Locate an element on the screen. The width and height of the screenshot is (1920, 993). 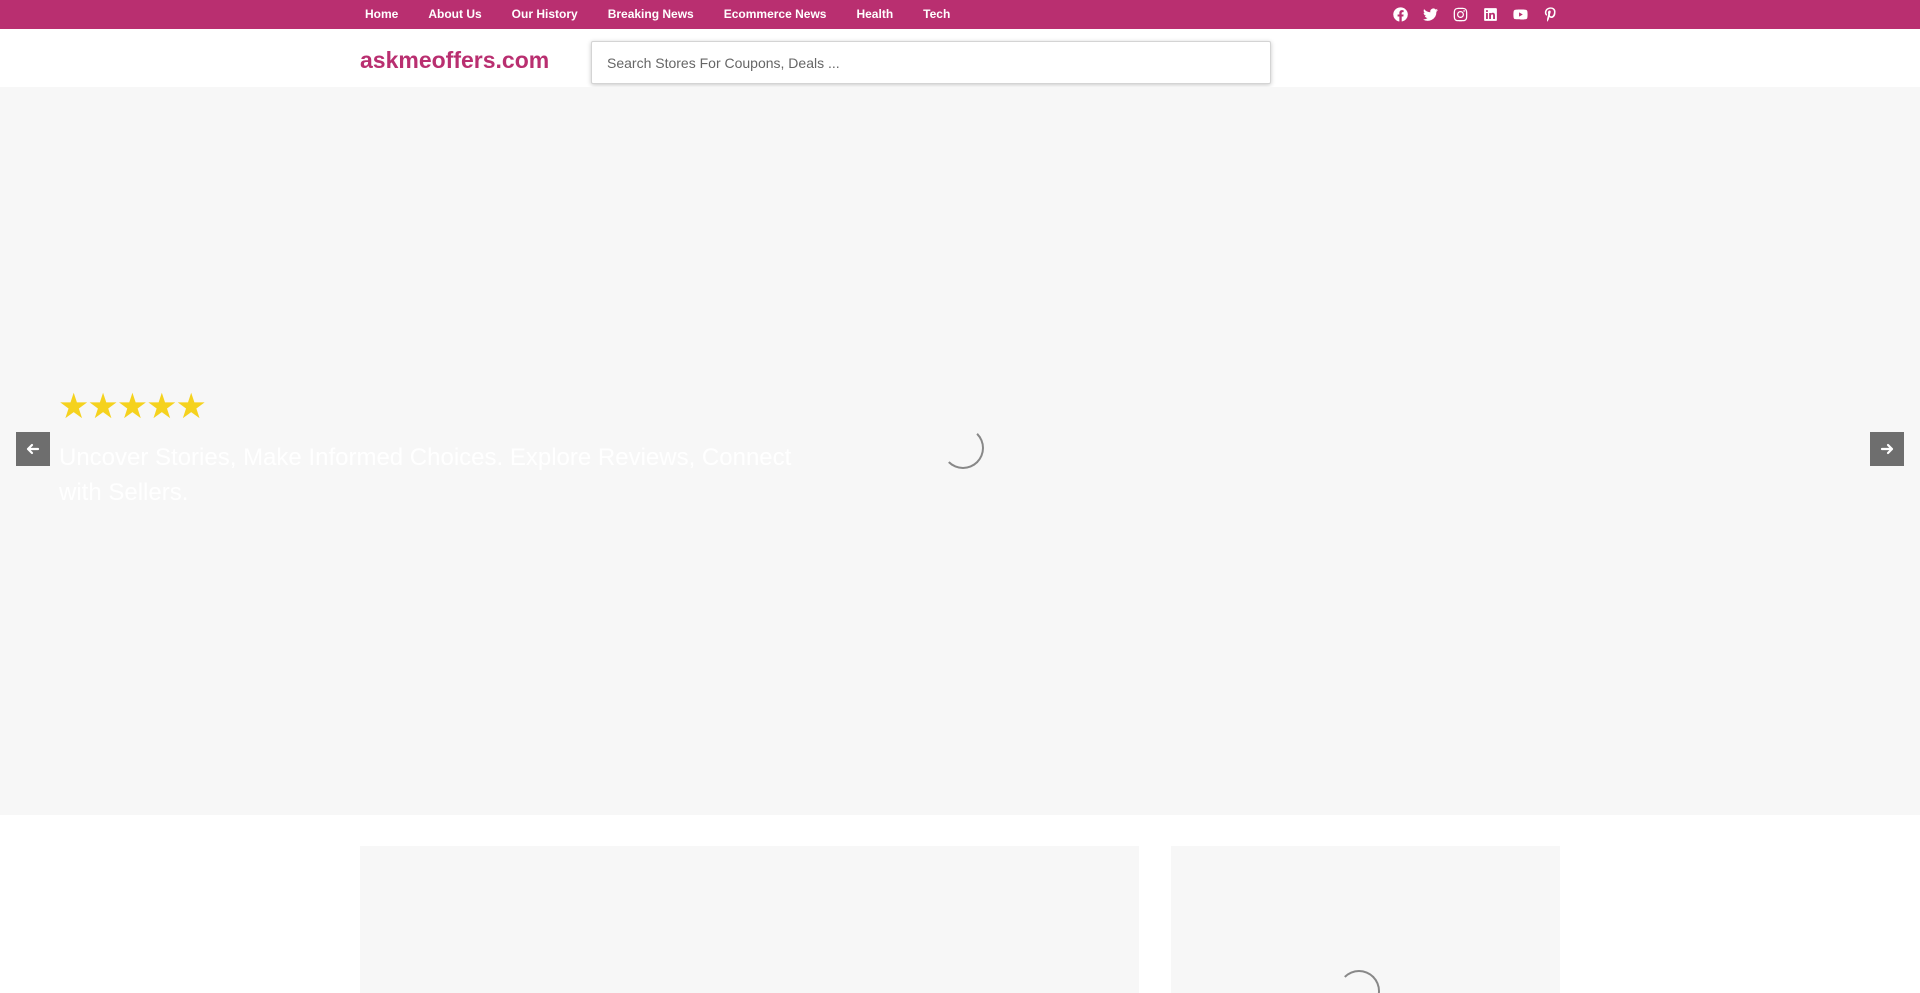
content-placeholder is located at coordinates (749, 919).